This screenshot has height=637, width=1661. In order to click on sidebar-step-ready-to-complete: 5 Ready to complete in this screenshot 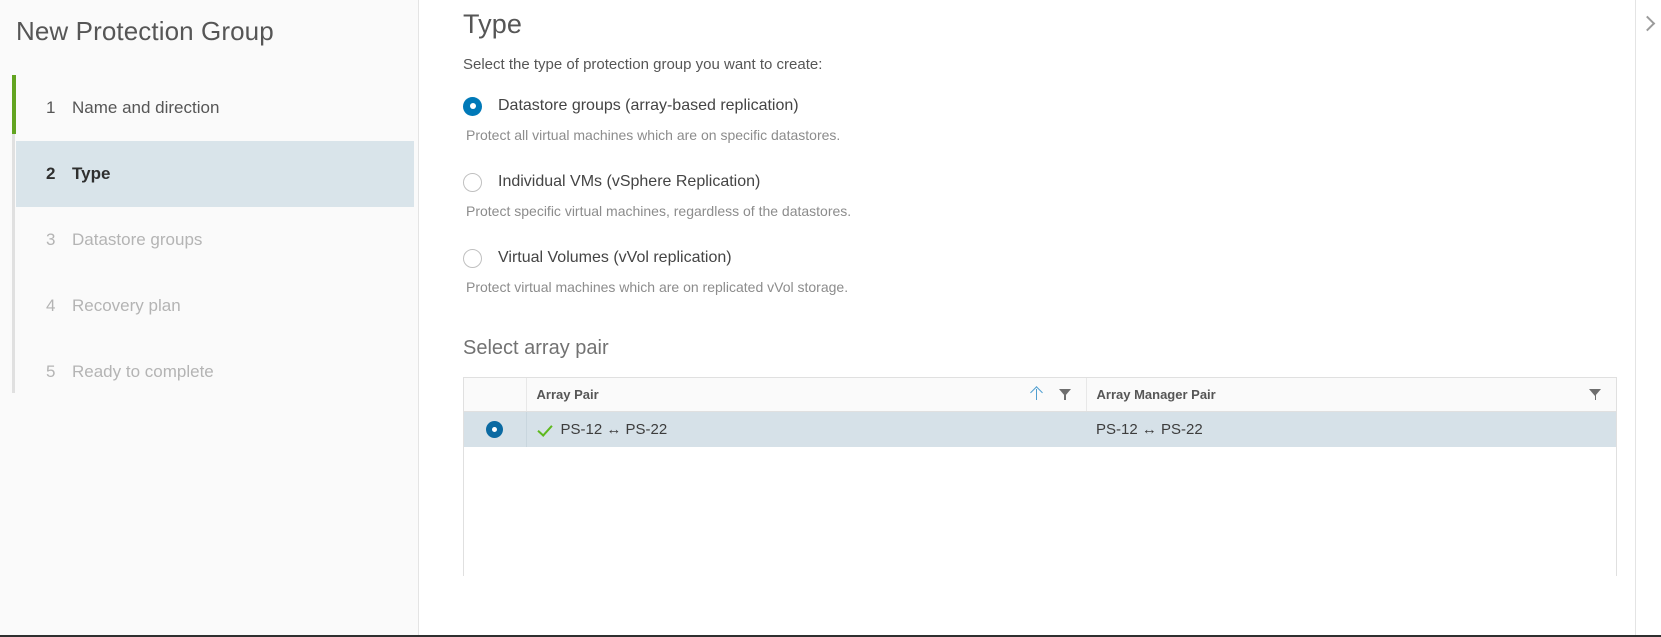, I will do `click(217, 372)`.